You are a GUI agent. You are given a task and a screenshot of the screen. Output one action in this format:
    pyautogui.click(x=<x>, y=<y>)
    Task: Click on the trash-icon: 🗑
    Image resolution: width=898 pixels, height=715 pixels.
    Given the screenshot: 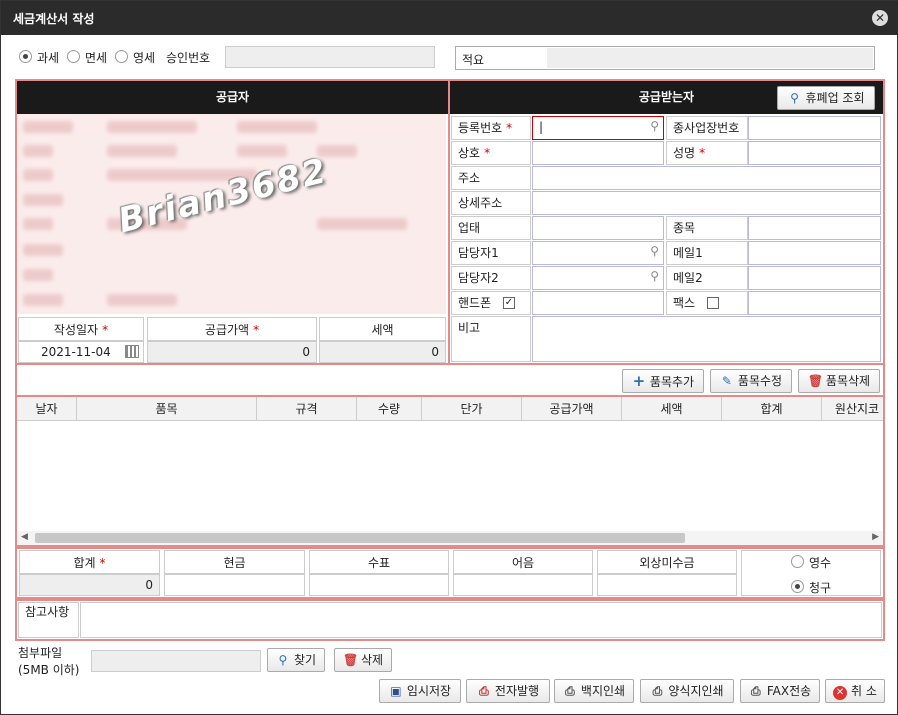 What is the action you would take?
    pyautogui.click(x=350, y=660)
    